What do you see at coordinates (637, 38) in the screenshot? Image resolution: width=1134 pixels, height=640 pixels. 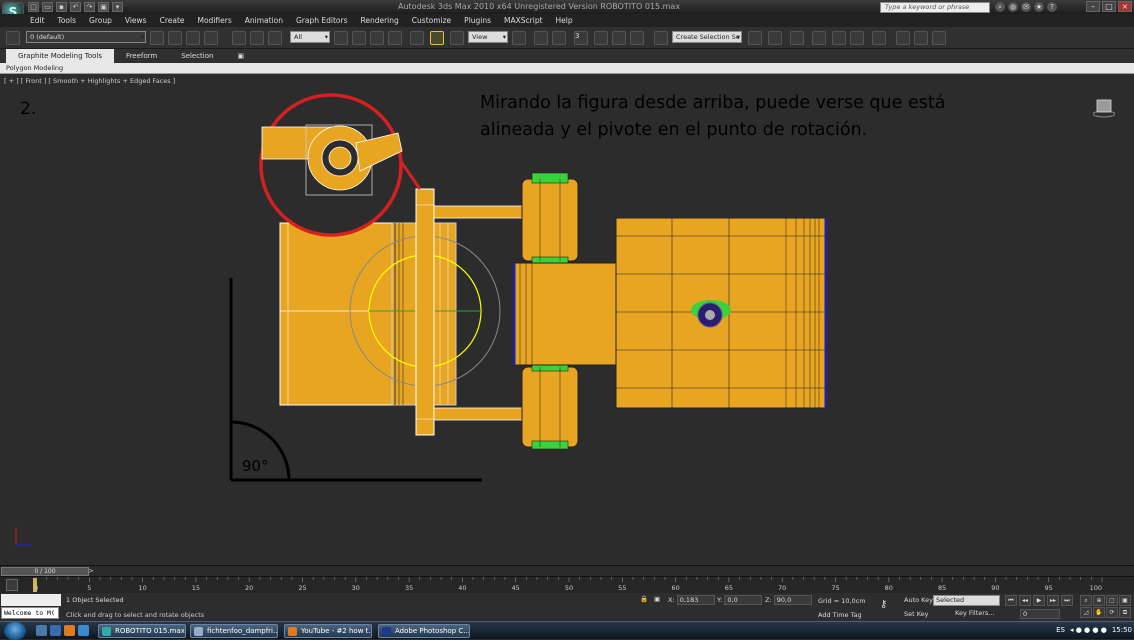 I see `spinner-snap-icon` at bounding box center [637, 38].